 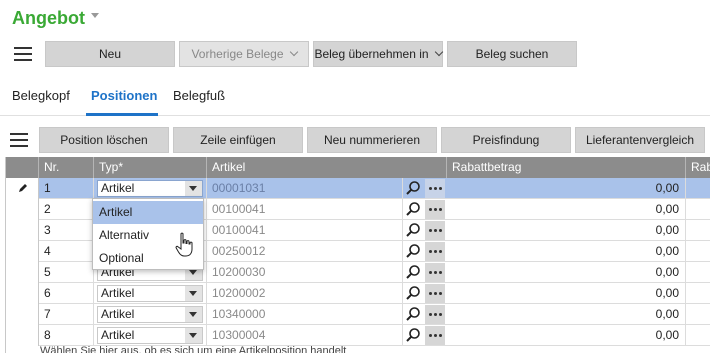 What do you see at coordinates (244, 54) in the screenshot?
I see `previous-documents-button: Vorherige Belege` at bounding box center [244, 54].